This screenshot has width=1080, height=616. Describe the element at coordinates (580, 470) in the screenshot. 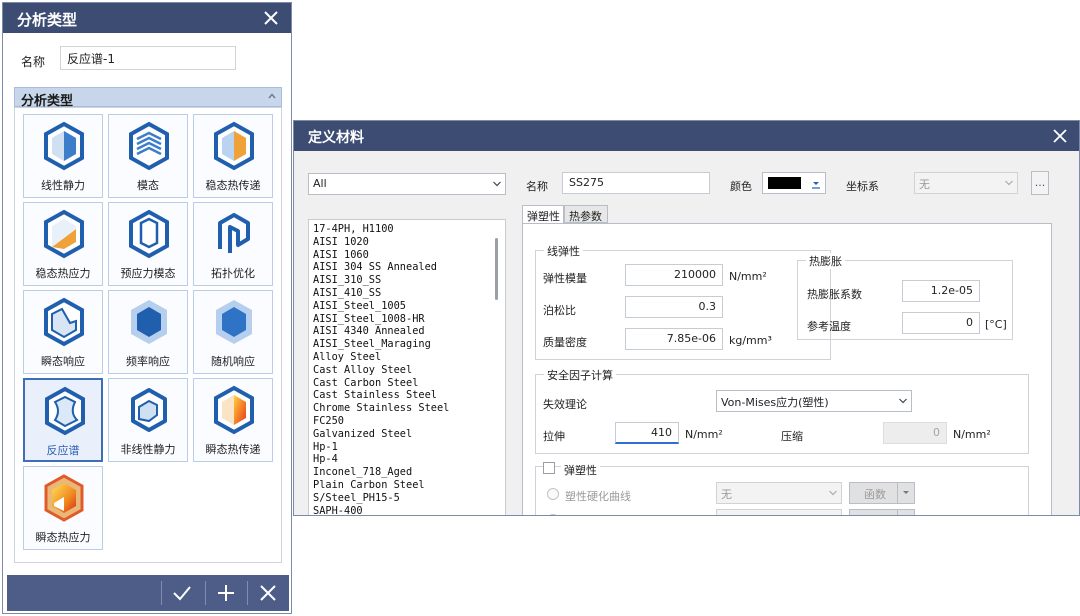

I see `plasticity-checkbox-label: 弹塑性` at that location.